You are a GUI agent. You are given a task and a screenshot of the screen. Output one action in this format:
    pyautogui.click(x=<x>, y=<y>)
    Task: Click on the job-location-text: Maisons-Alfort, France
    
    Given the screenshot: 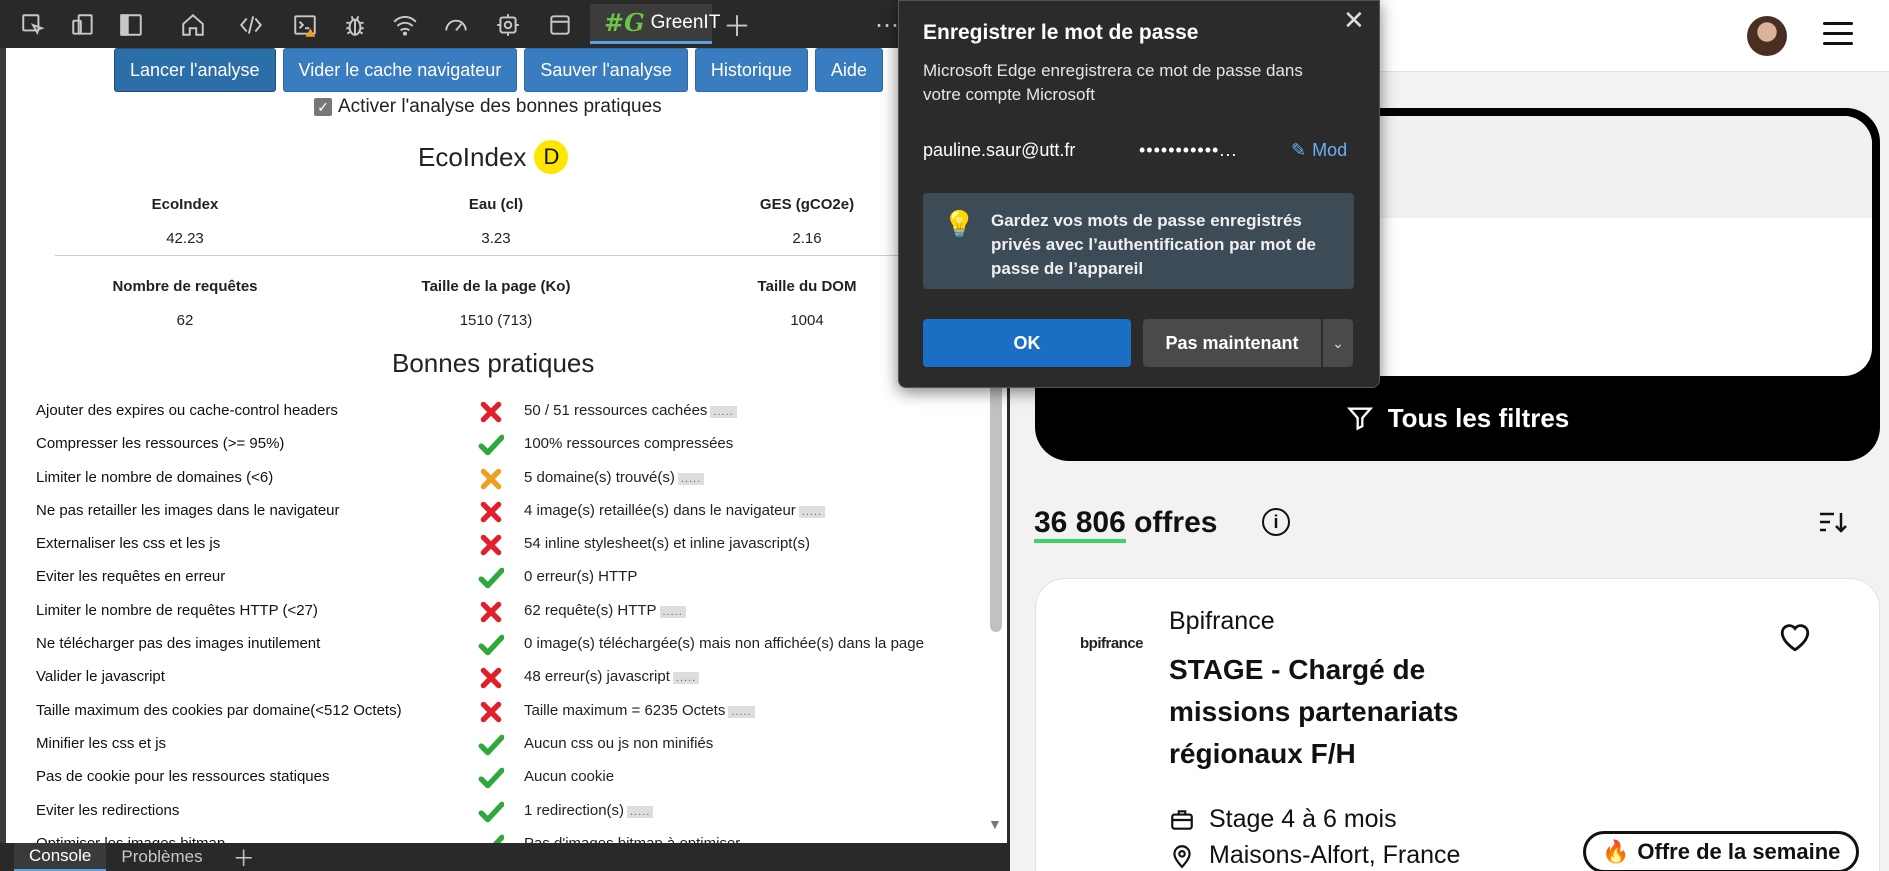 What is the action you would take?
    pyautogui.click(x=1335, y=855)
    